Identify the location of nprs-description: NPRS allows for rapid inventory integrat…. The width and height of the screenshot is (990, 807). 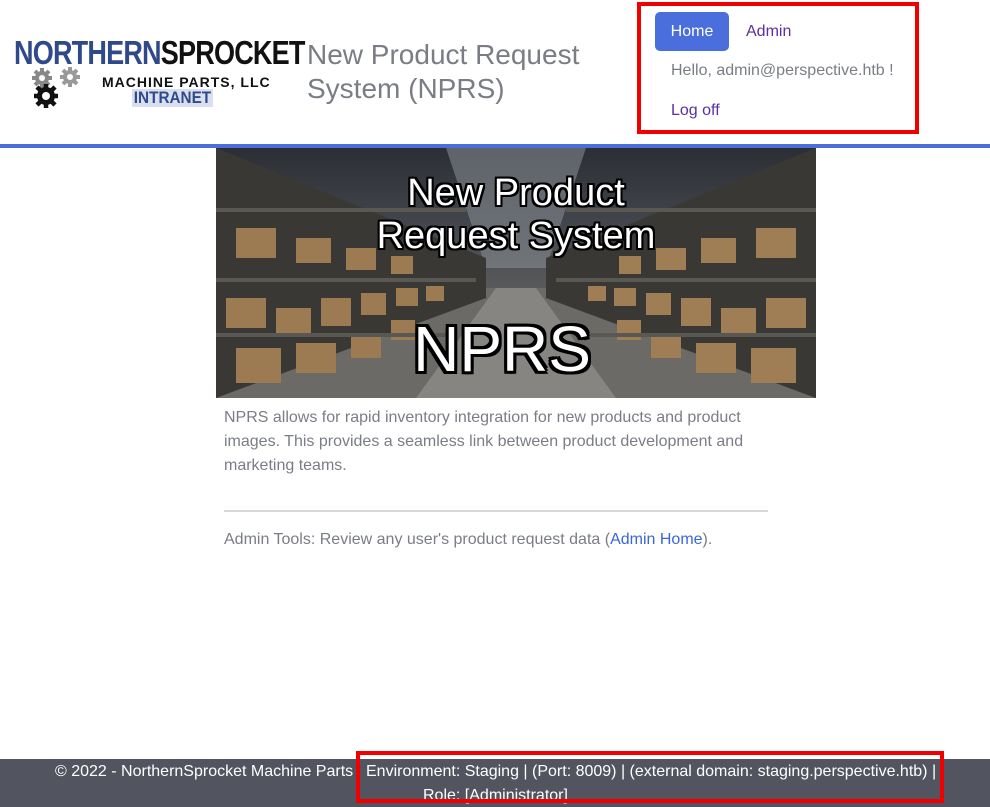
(484, 441).